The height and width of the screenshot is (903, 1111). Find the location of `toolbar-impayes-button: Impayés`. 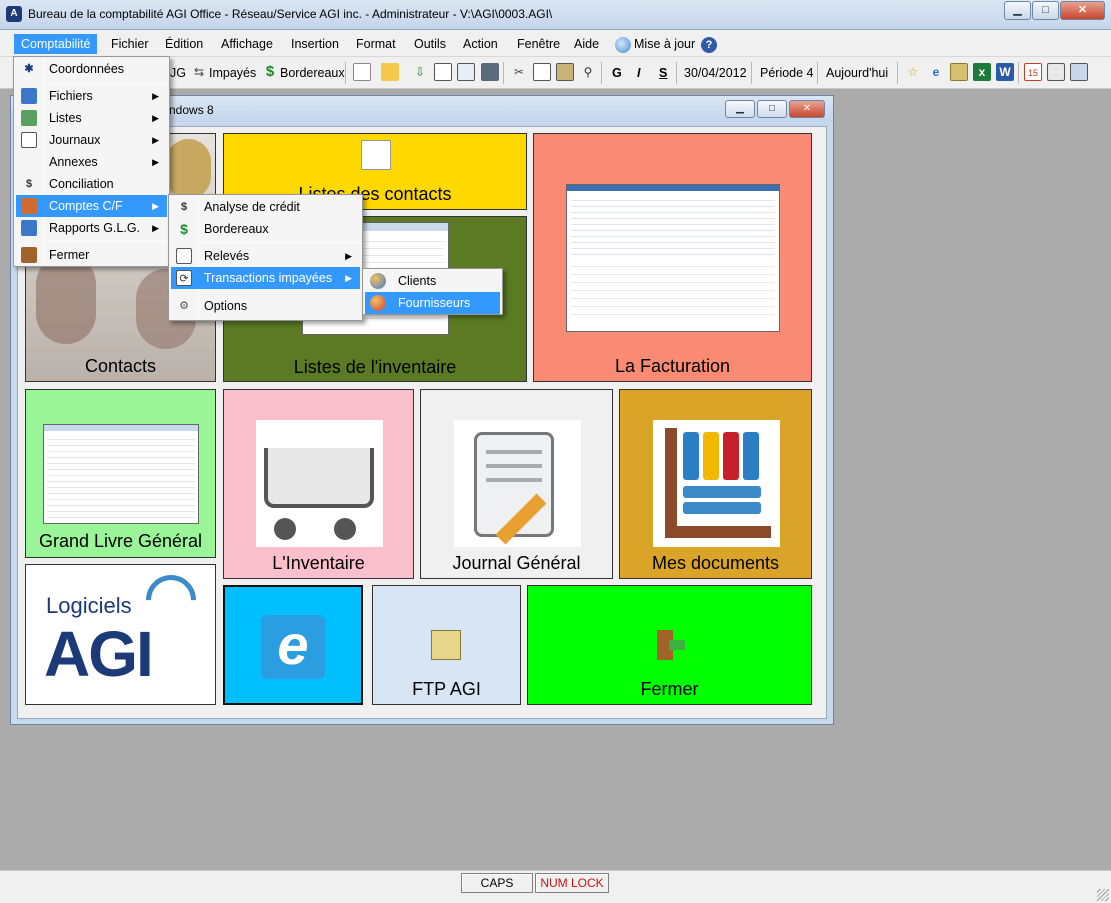

toolbar-impayes-button: Impayés is located at coordinates (232, 73).